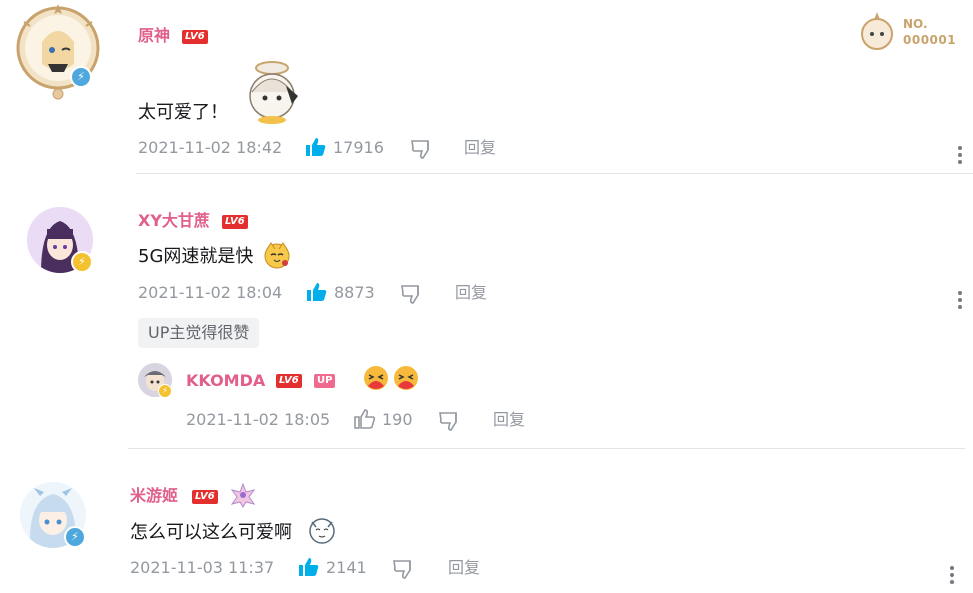 This screenshot has width=973, height=593. I want to click on up-liked-tag: UP主觉得很赞, so click(199, 333).